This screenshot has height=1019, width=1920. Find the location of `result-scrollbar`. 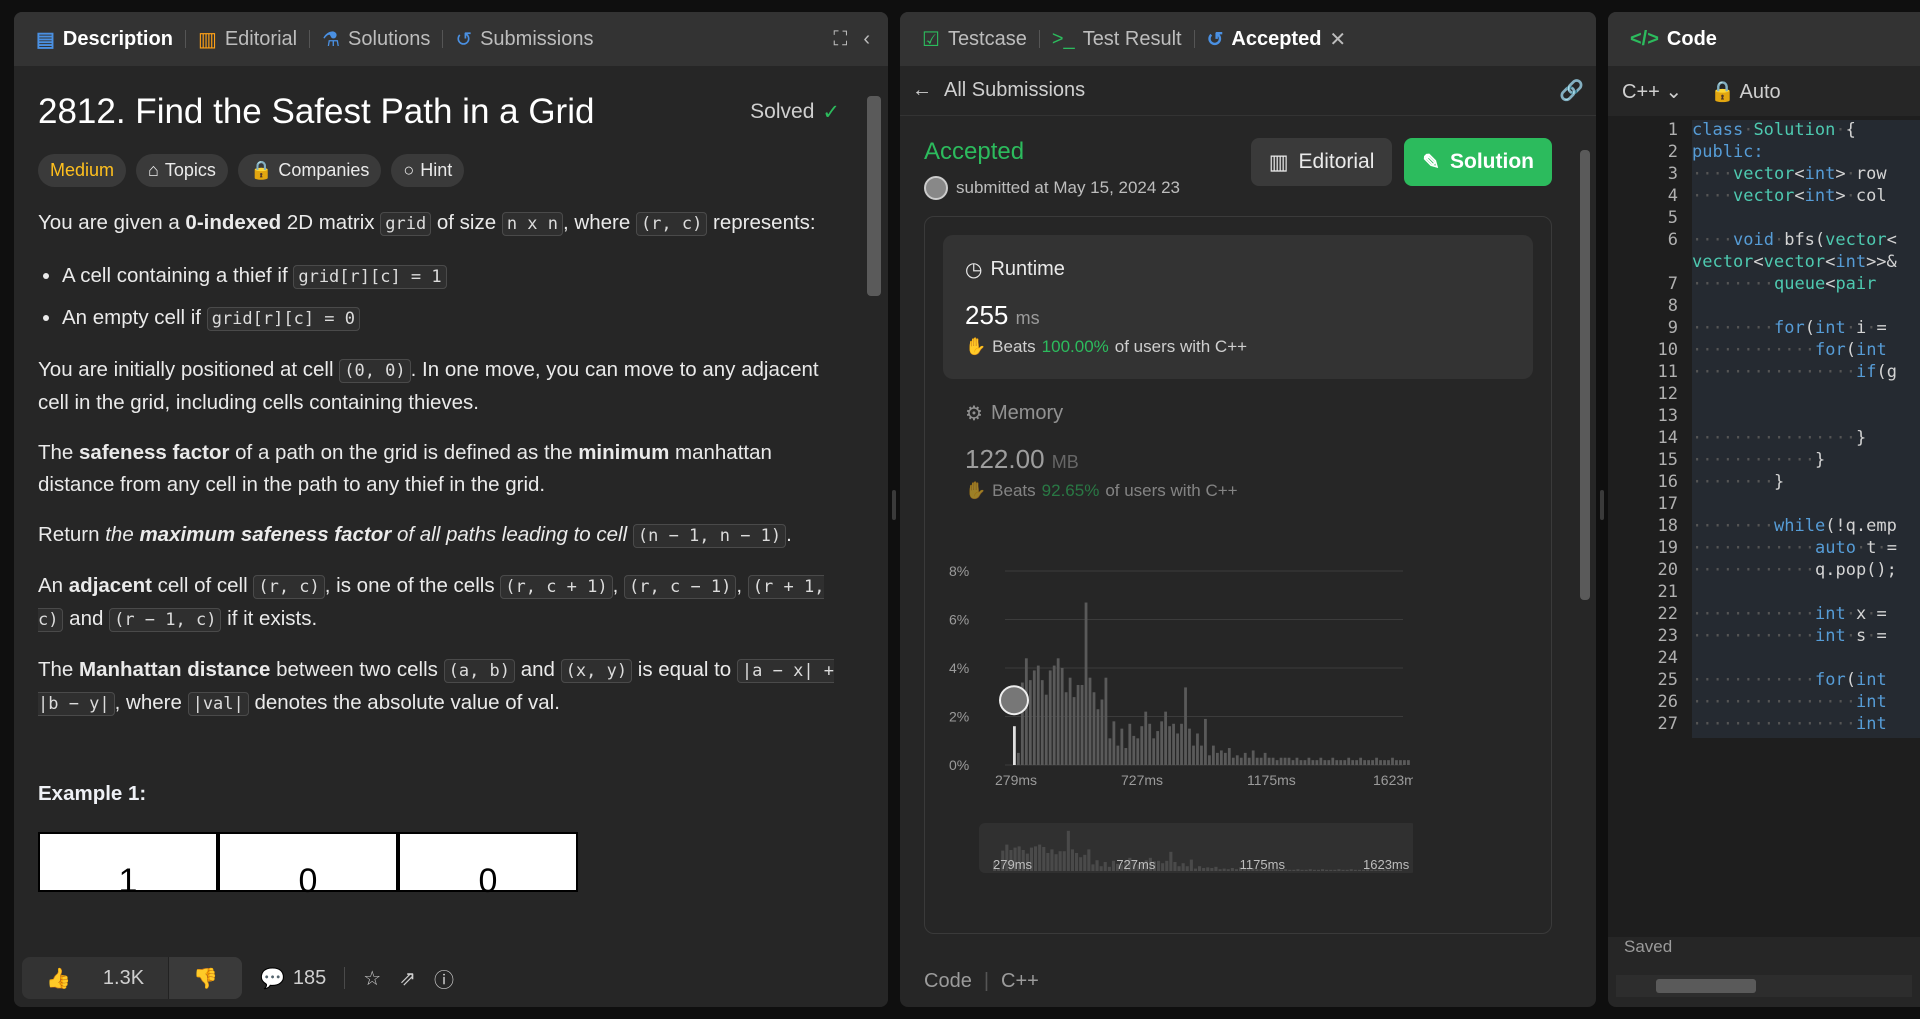

result-scrollbar is located at coordinates (1585, 556).